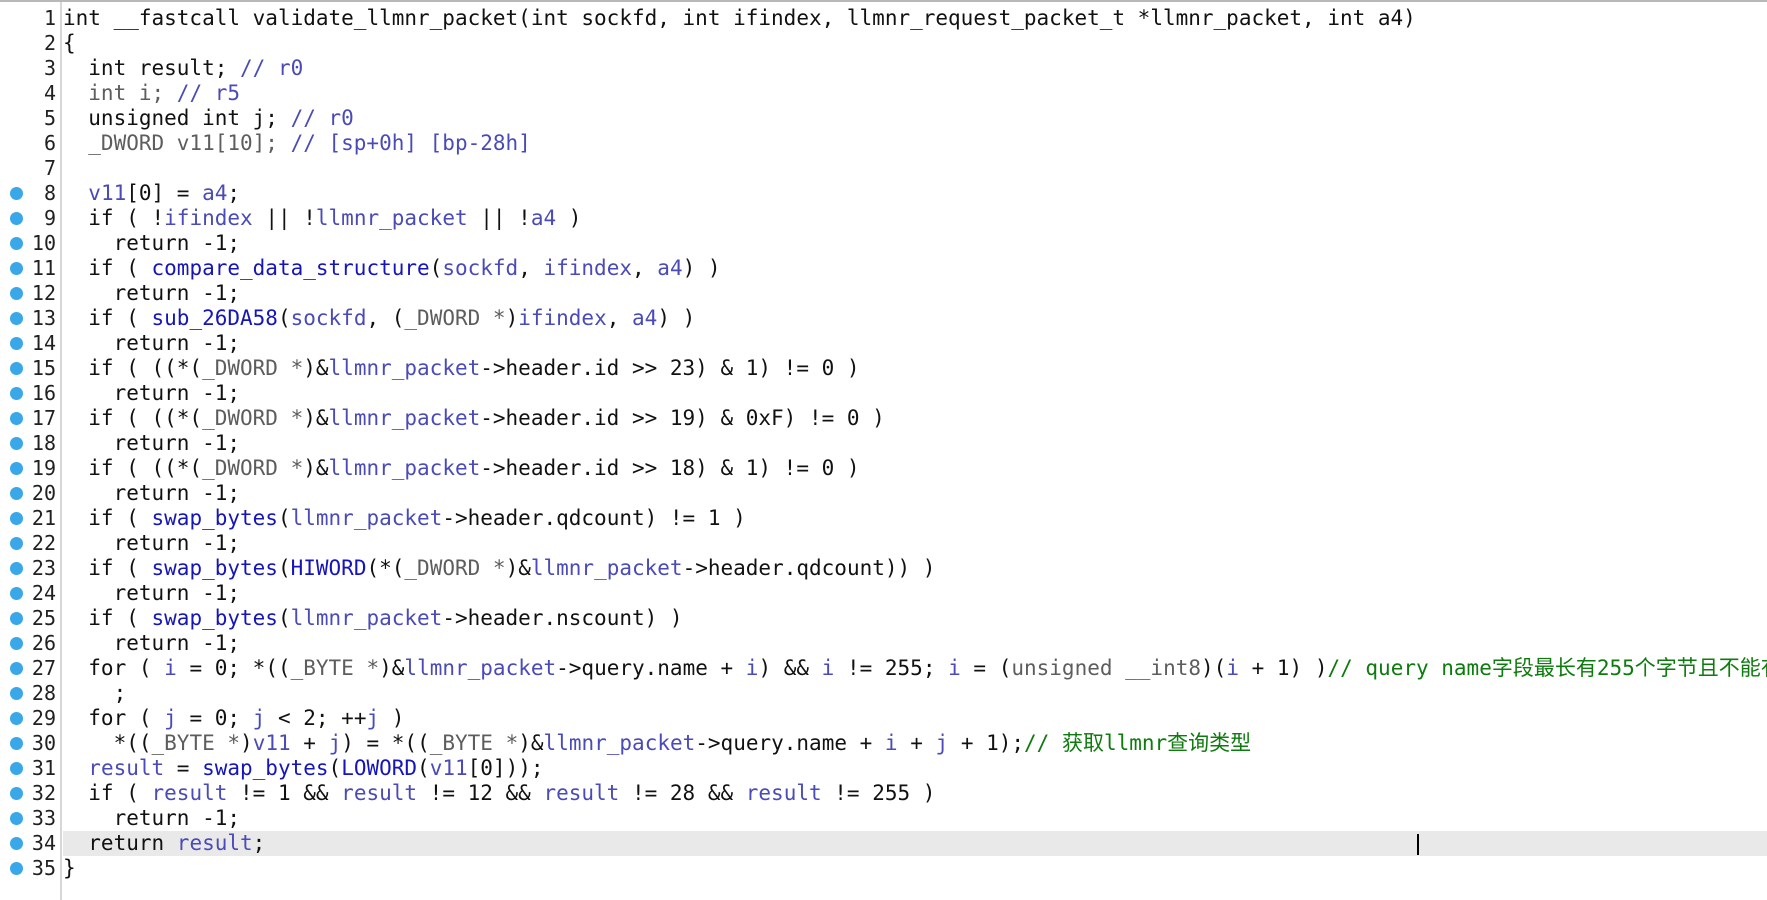  I want to click on code-line: 10 return -1;, so click(883, 243).